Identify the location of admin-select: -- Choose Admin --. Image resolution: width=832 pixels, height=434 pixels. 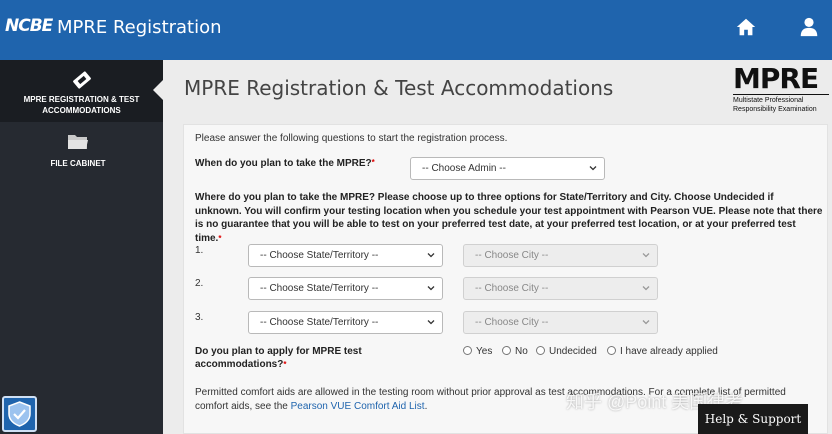
(507, 168).